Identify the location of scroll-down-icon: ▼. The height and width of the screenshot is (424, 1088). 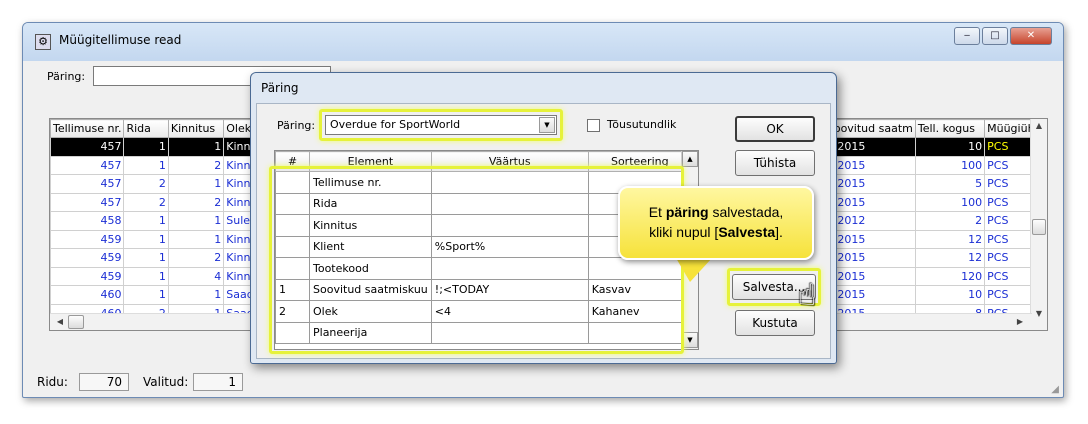
(1039, 313).